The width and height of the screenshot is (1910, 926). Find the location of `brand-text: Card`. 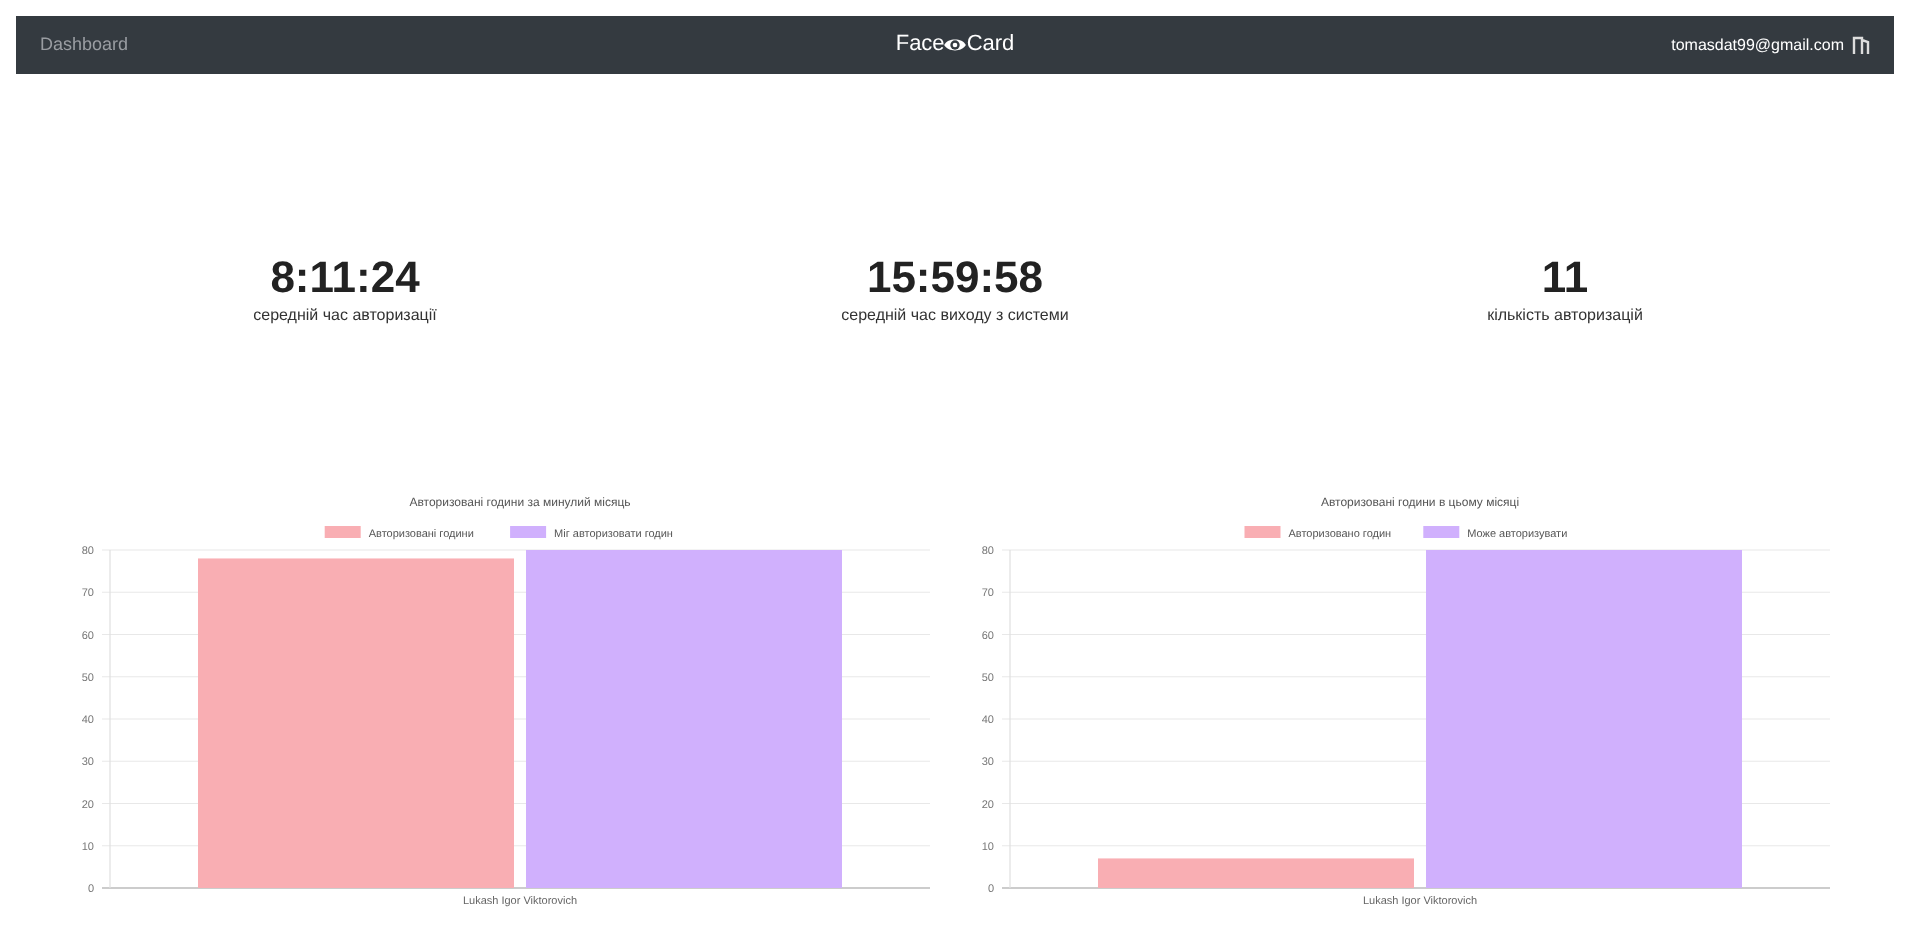

brand-text: Card is located at coordinates (990, 45).